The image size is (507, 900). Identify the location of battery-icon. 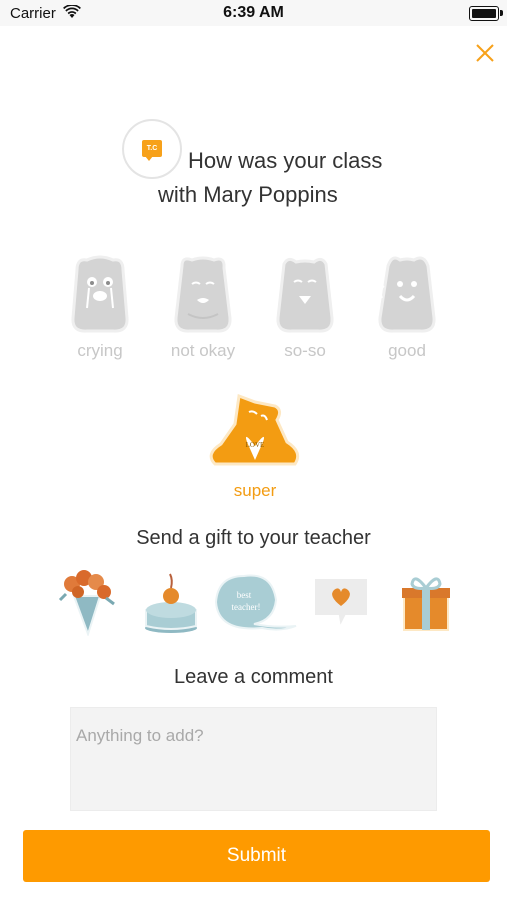
(486, 13).